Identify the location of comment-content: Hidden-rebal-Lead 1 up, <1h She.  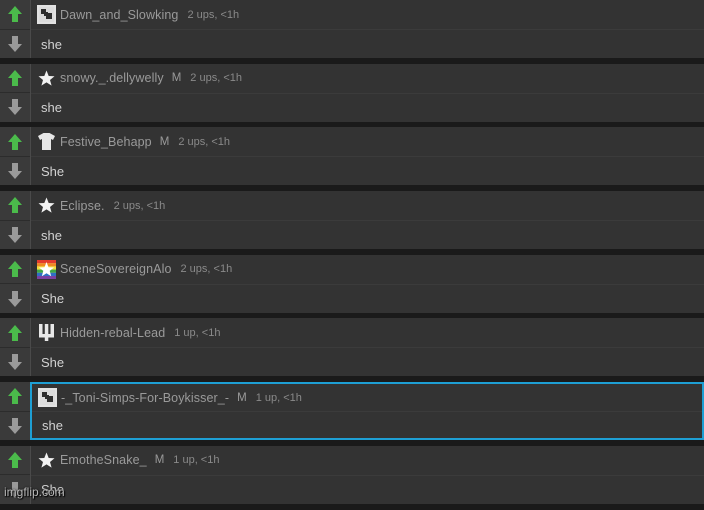
(367, 347).